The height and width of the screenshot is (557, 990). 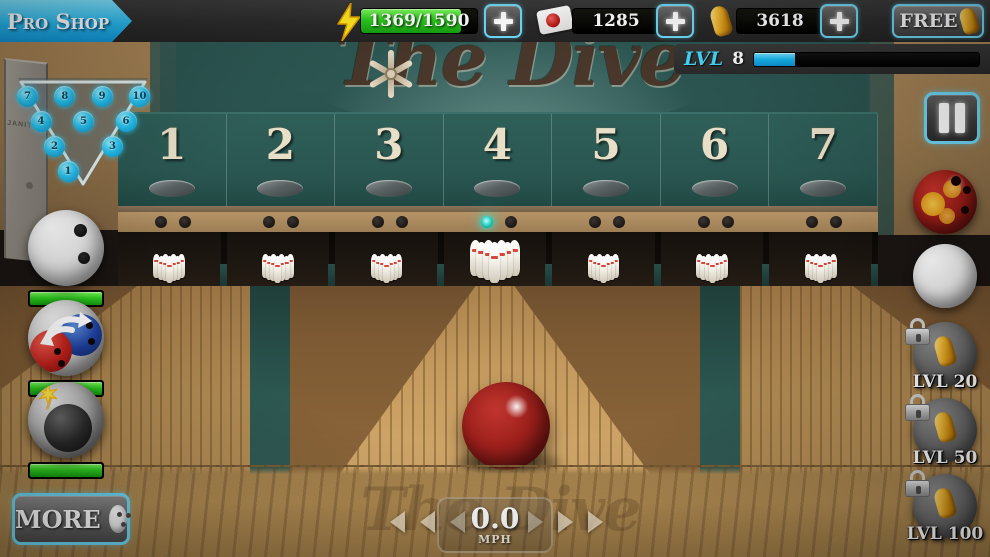 I want to click on masking-units: 1234567, so click(x=498, y=163).